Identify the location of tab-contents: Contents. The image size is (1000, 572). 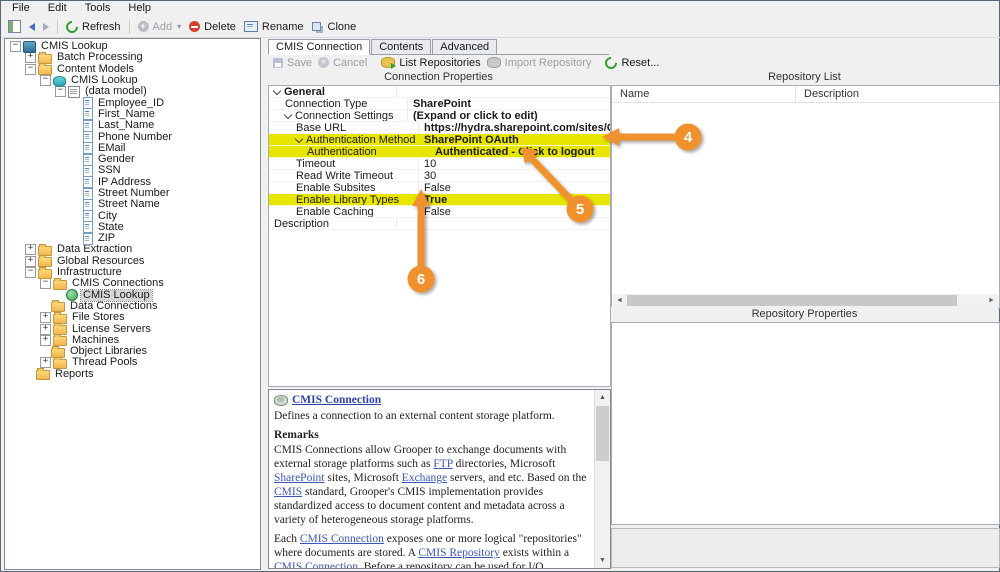
(401, 46).